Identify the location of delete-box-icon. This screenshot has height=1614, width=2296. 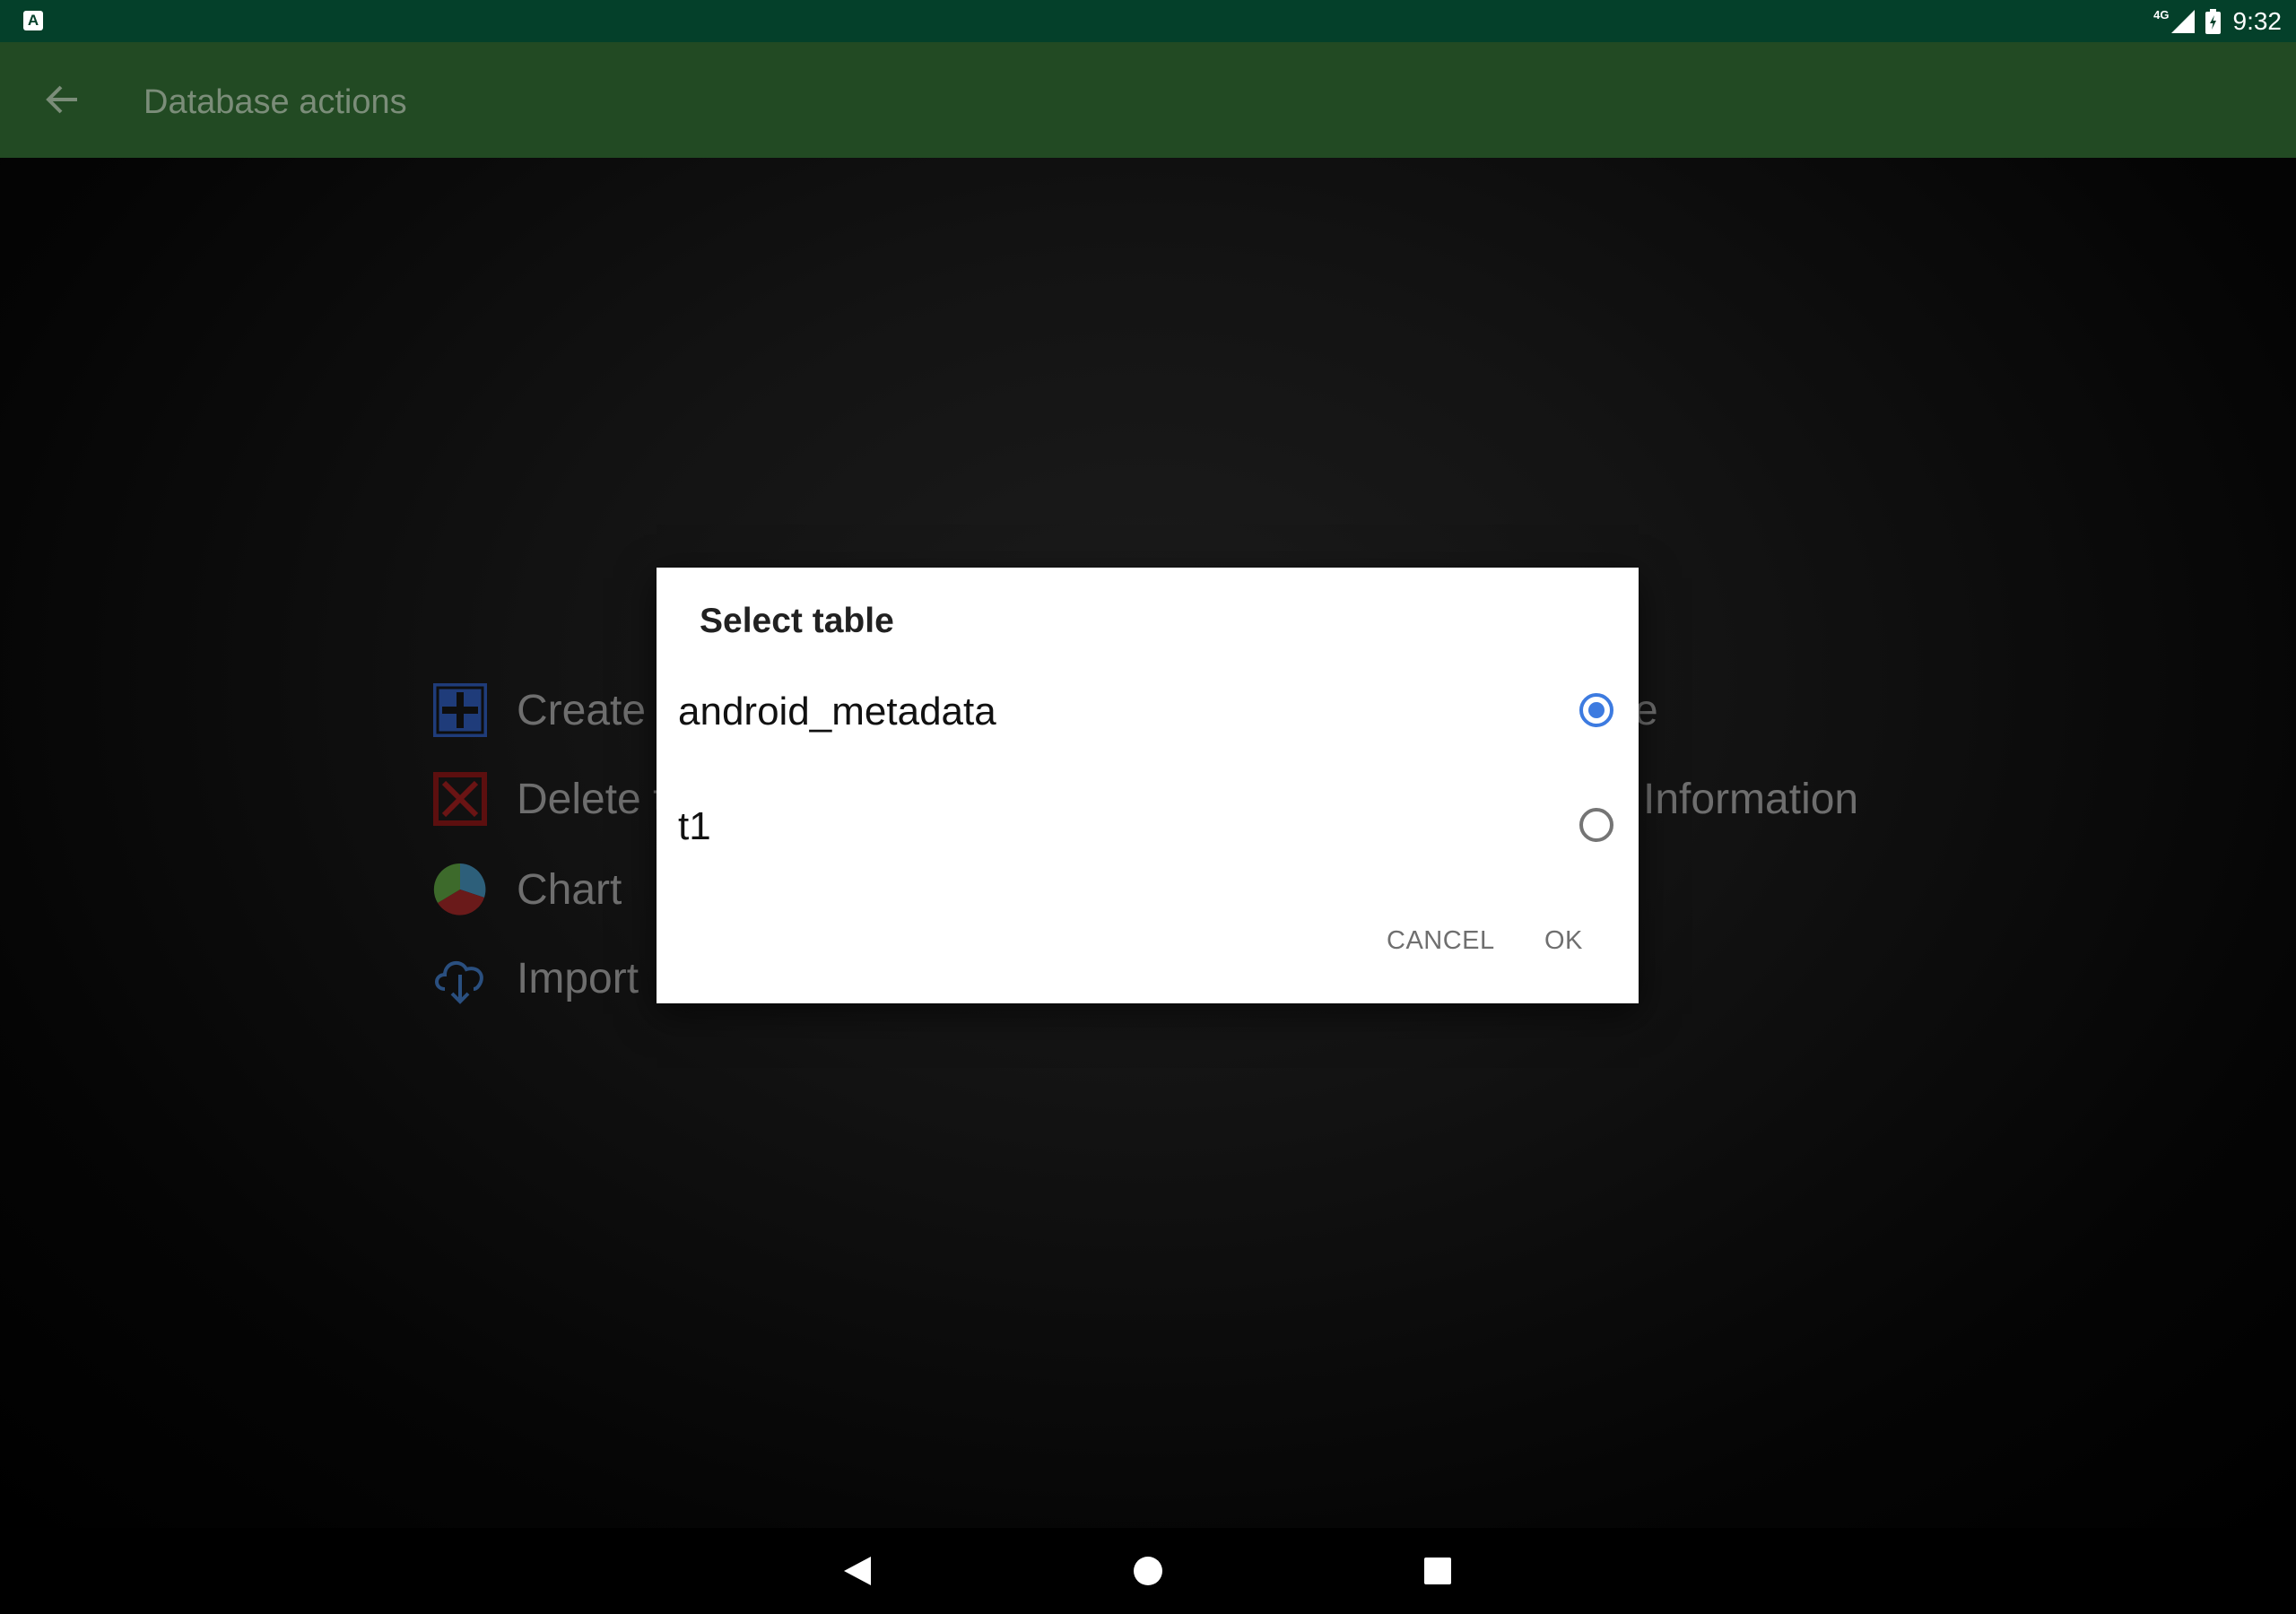
(460, 799).